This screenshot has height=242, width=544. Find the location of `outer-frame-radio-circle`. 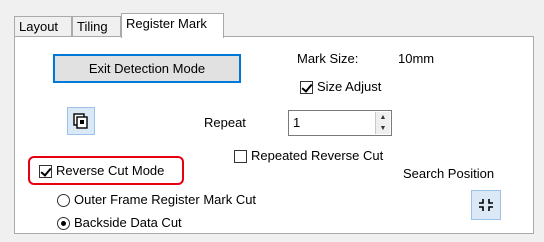

outer-frame-radio-circle is located at coordinates (63, 200).